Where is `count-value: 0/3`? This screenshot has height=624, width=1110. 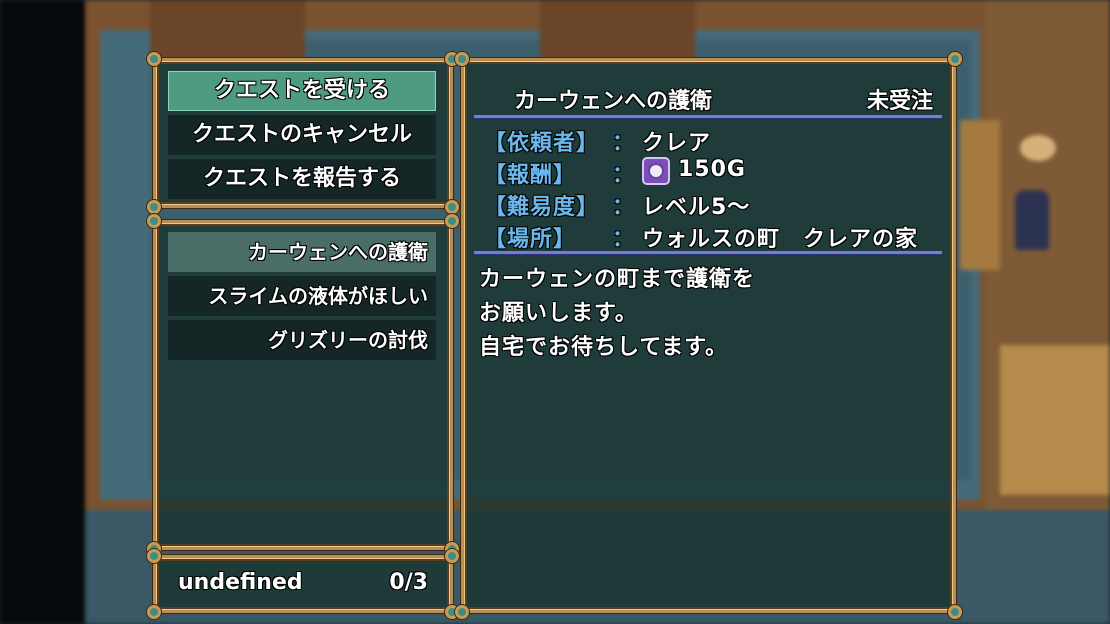
count-value: 0/3 is located at coordinates (408, 582).